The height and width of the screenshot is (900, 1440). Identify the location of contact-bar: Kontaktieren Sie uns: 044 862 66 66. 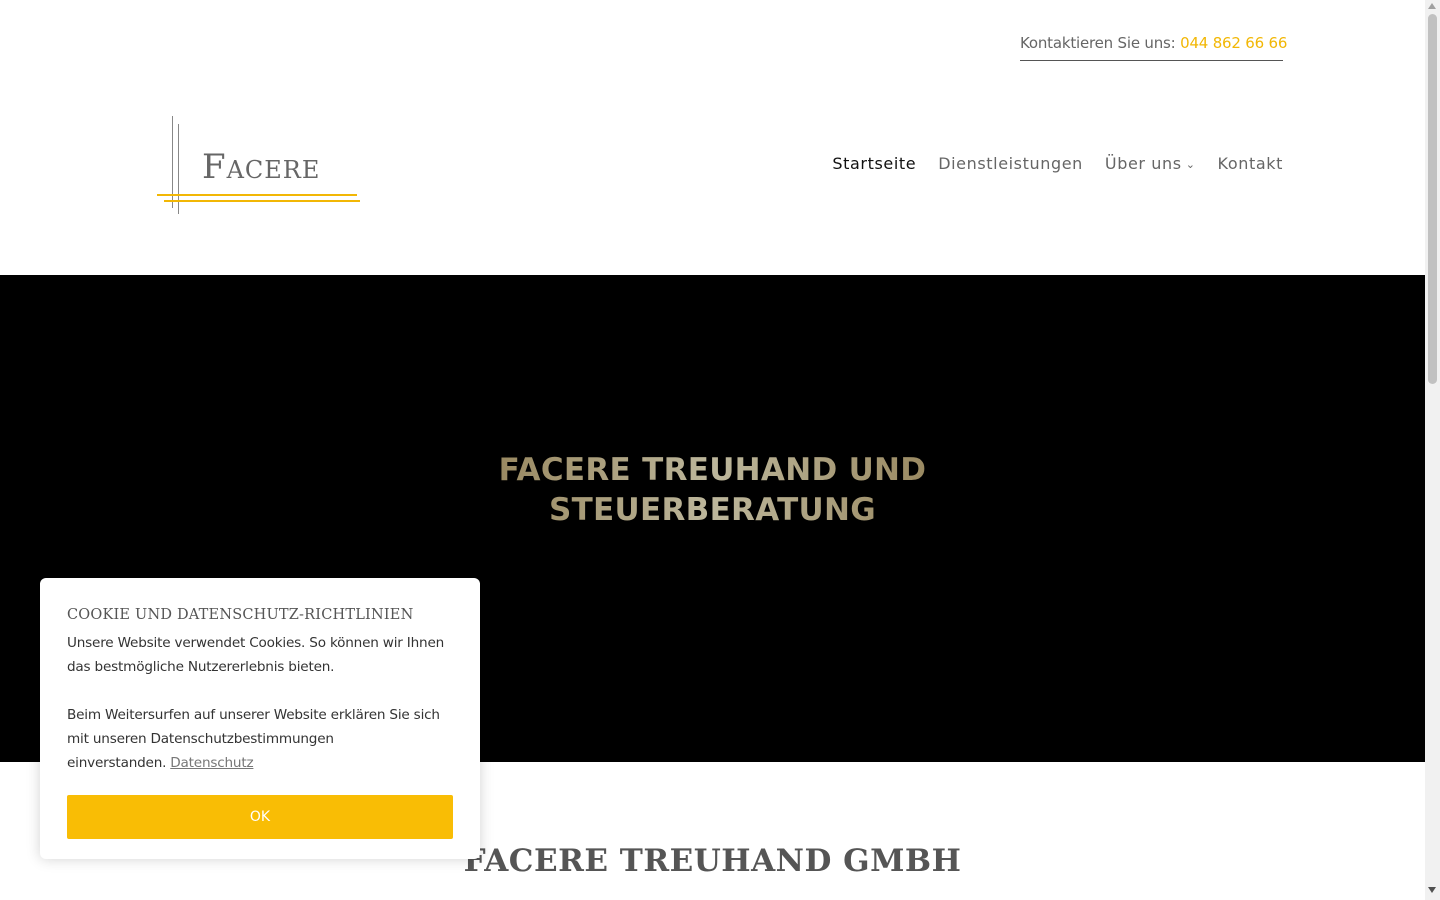
(1153, 47).